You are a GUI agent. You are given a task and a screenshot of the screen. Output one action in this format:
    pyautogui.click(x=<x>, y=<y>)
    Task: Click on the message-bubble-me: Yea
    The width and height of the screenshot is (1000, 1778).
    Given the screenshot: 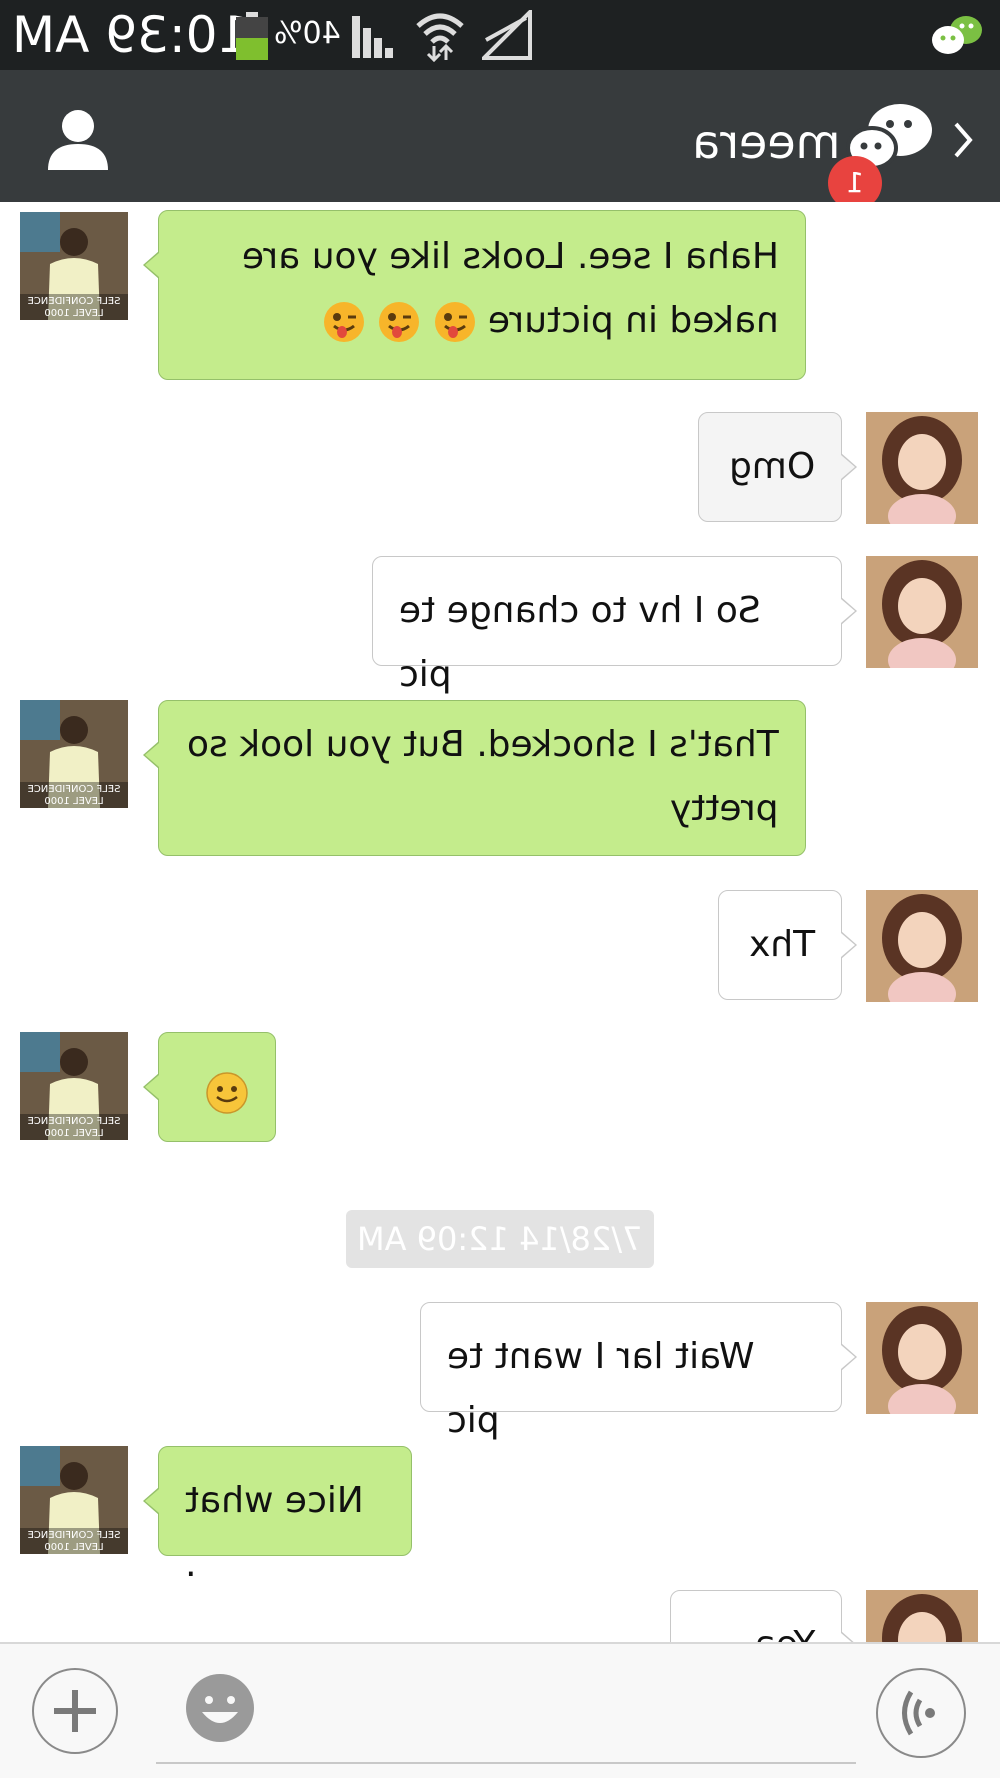 What is the action you would take?
    pyautogui.click(x=763, y=1616)
    